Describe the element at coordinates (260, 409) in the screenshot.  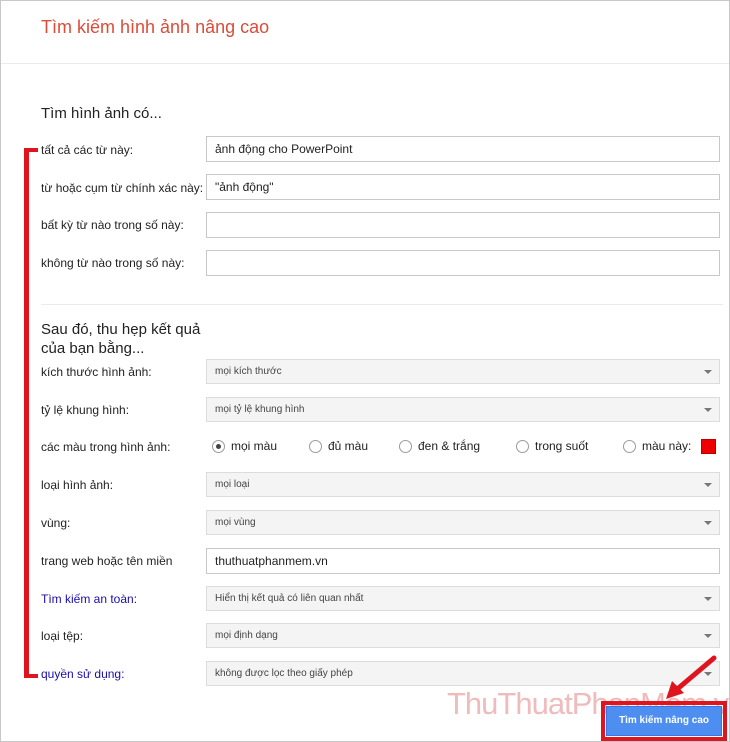
I see `aspect-ratio-value: mọi tỷ lệ khung hình` at that location.